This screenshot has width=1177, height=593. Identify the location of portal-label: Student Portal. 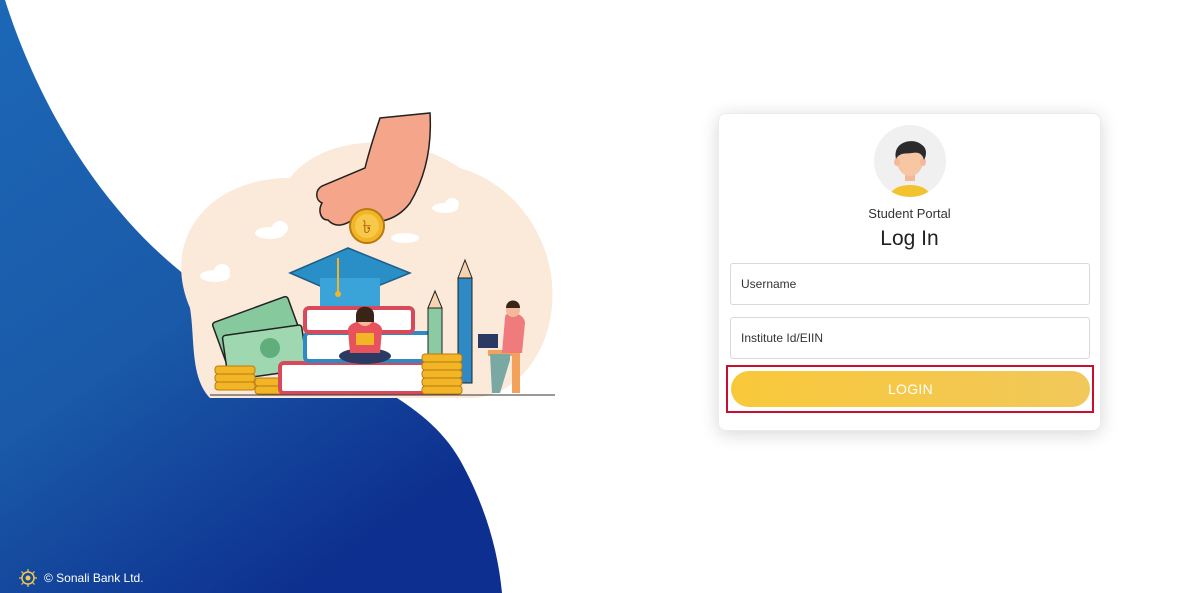
(909, 213).